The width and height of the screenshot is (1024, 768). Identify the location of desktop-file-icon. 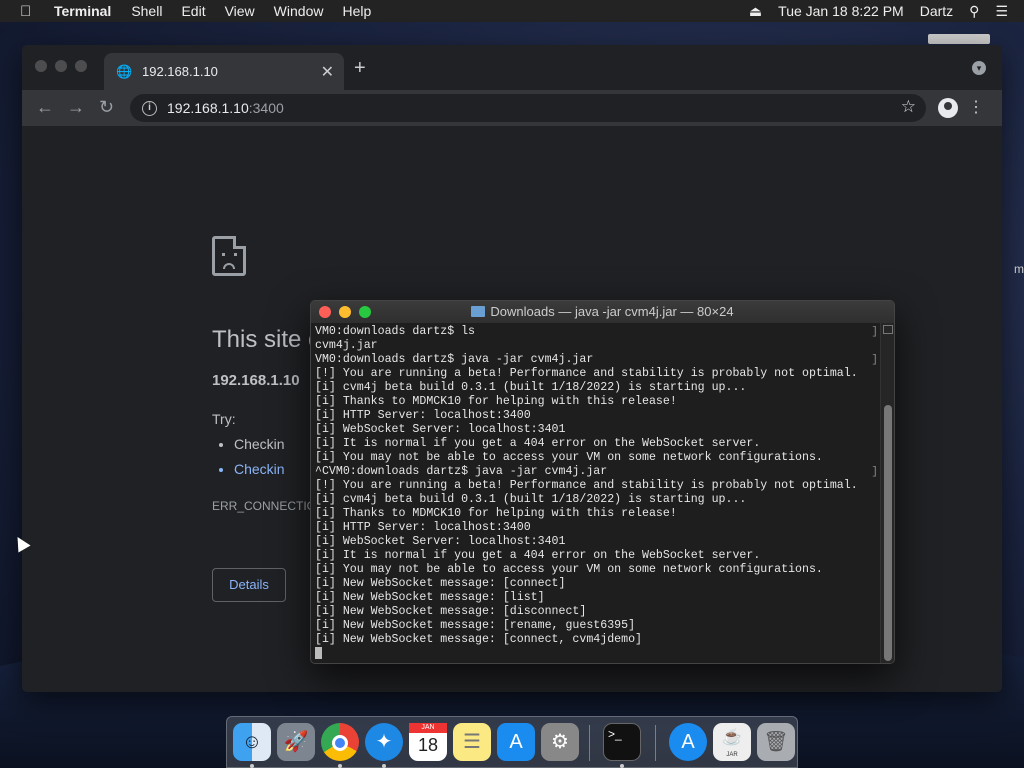
(959, 39).